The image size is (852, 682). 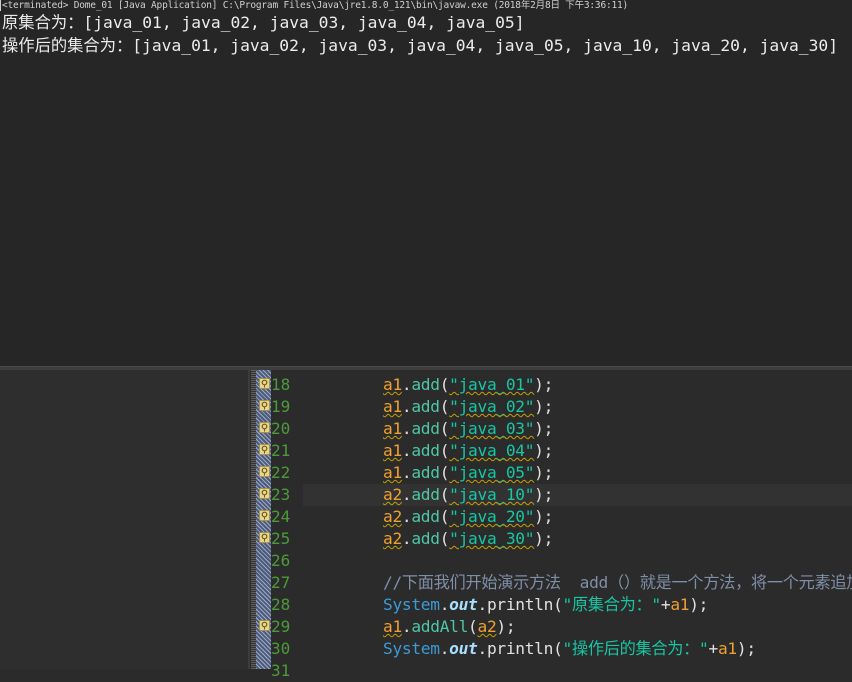 I want to click on code-line: a1.add("java_04");, so click(x=468, y=451).